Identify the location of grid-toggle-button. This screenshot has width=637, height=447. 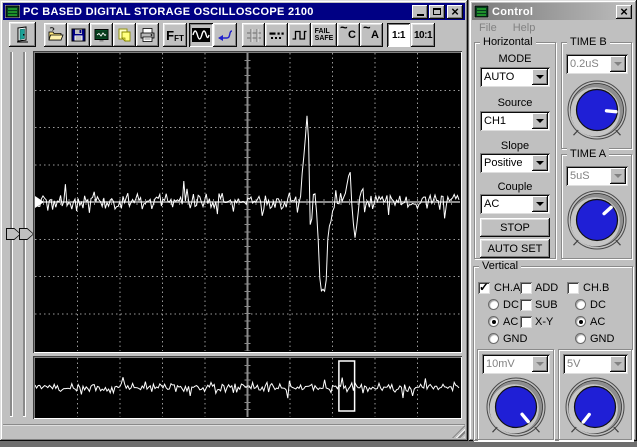
(253, 35).